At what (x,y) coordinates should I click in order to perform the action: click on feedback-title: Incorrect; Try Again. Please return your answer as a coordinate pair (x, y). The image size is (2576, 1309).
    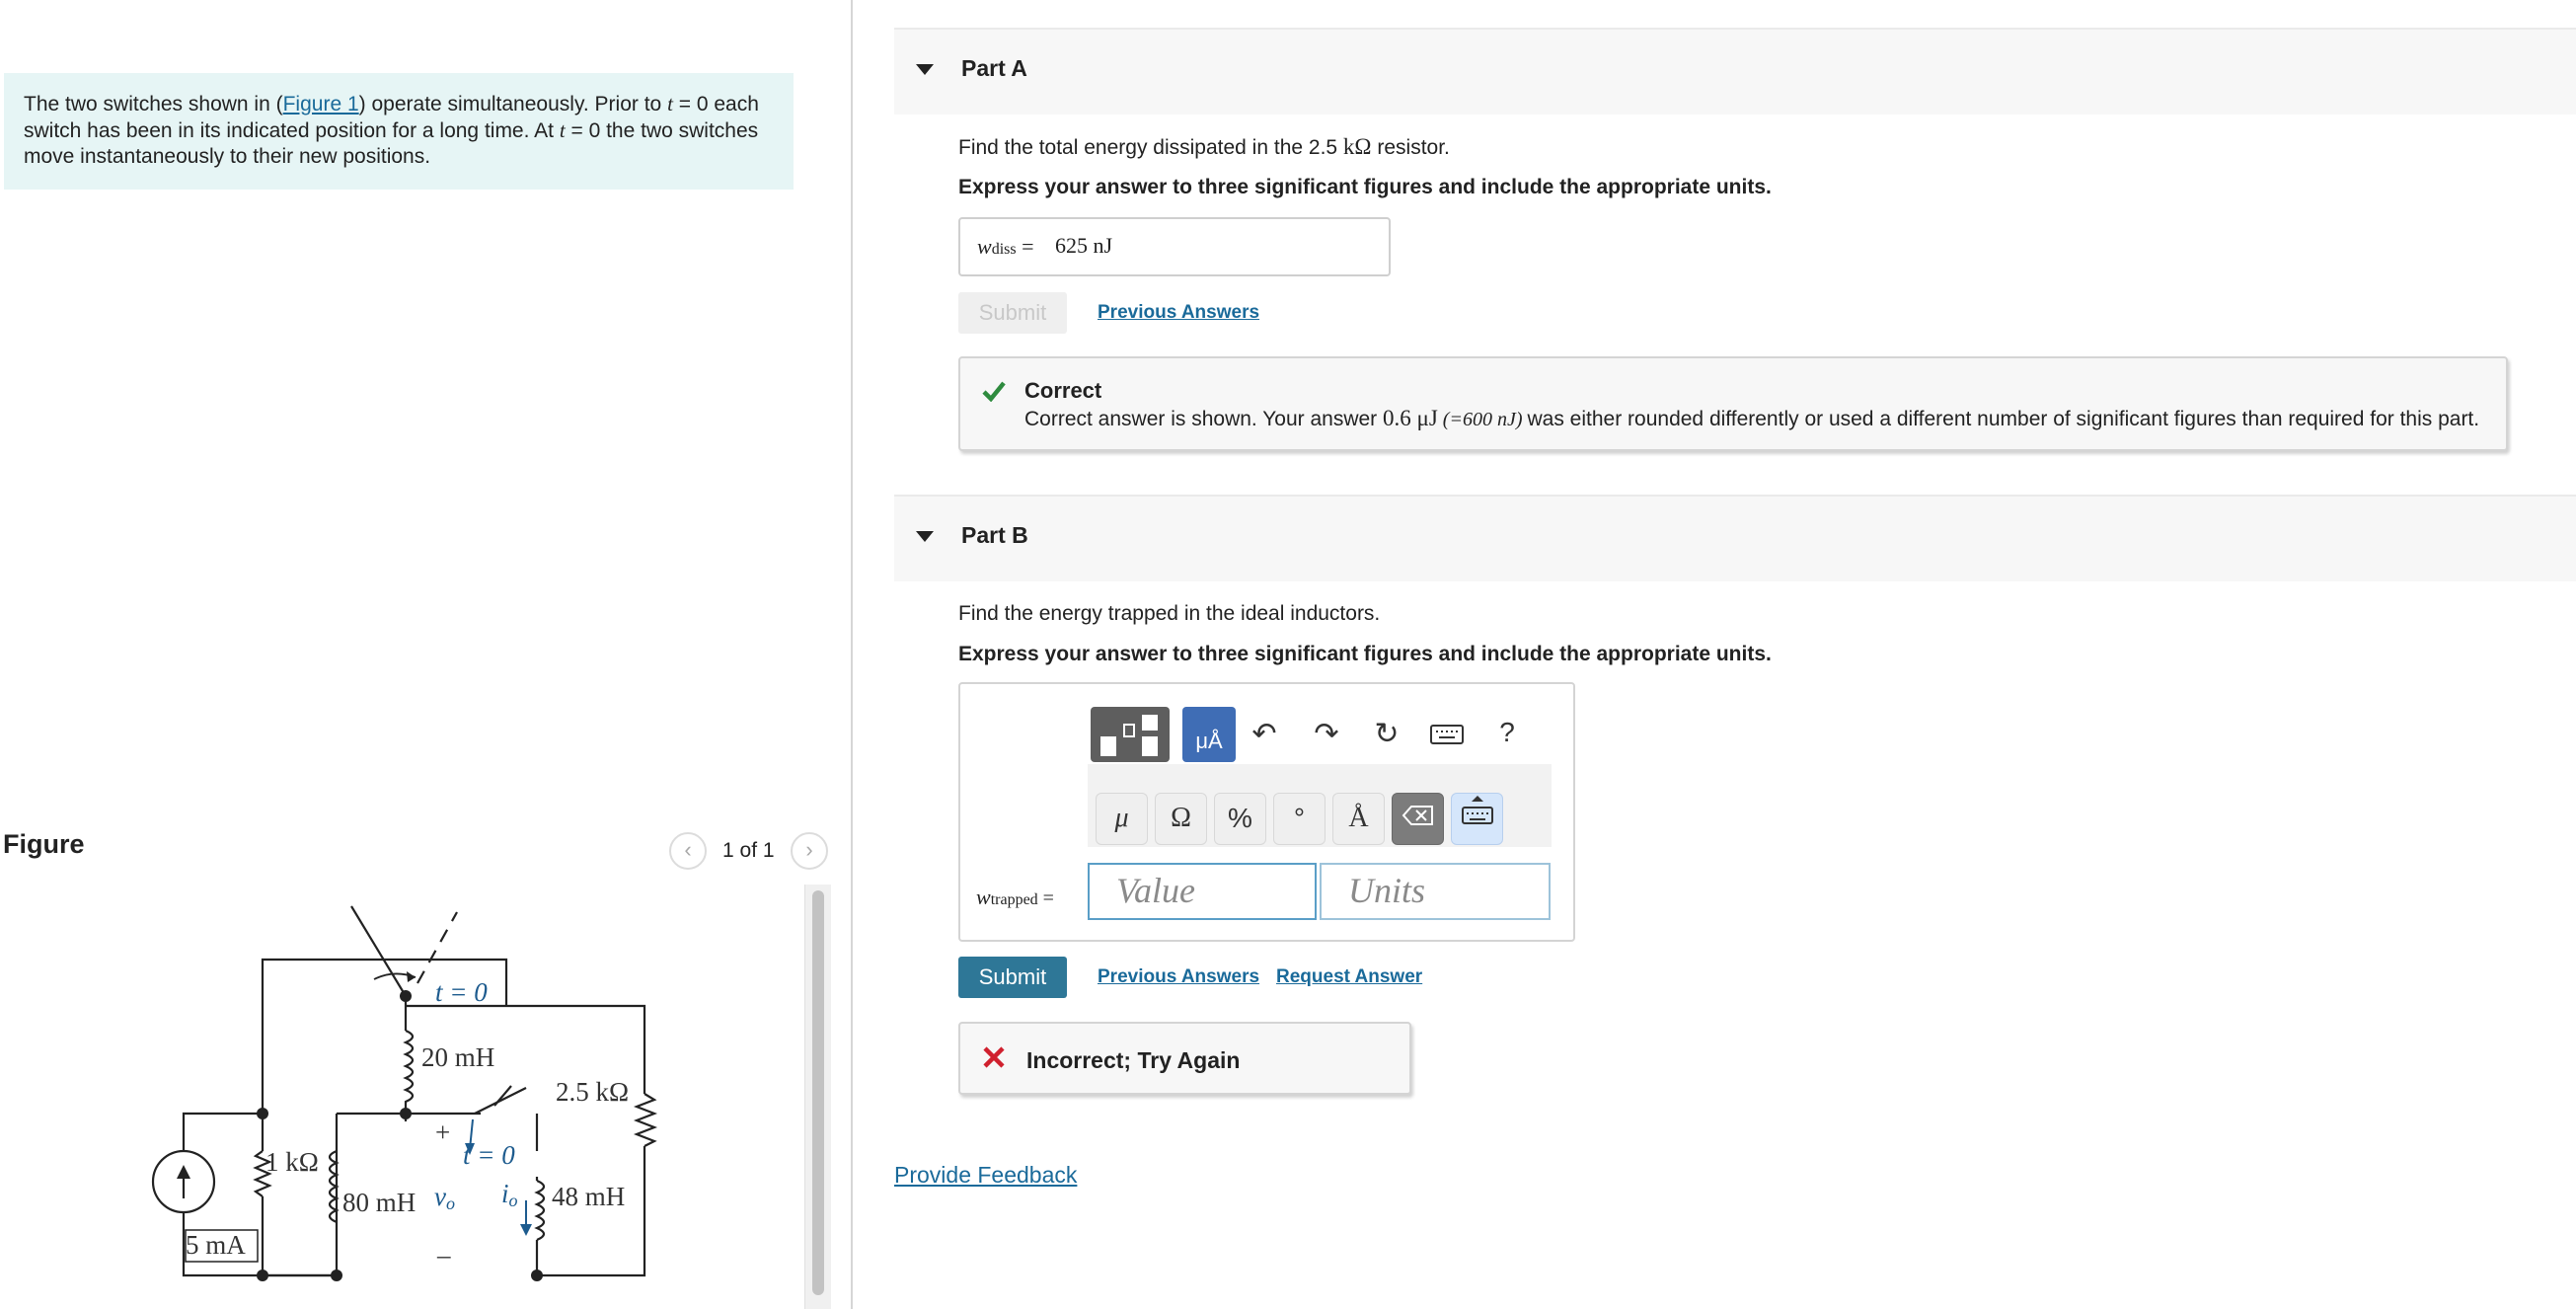
    Looking at the image, I should click on (1133, 1060).